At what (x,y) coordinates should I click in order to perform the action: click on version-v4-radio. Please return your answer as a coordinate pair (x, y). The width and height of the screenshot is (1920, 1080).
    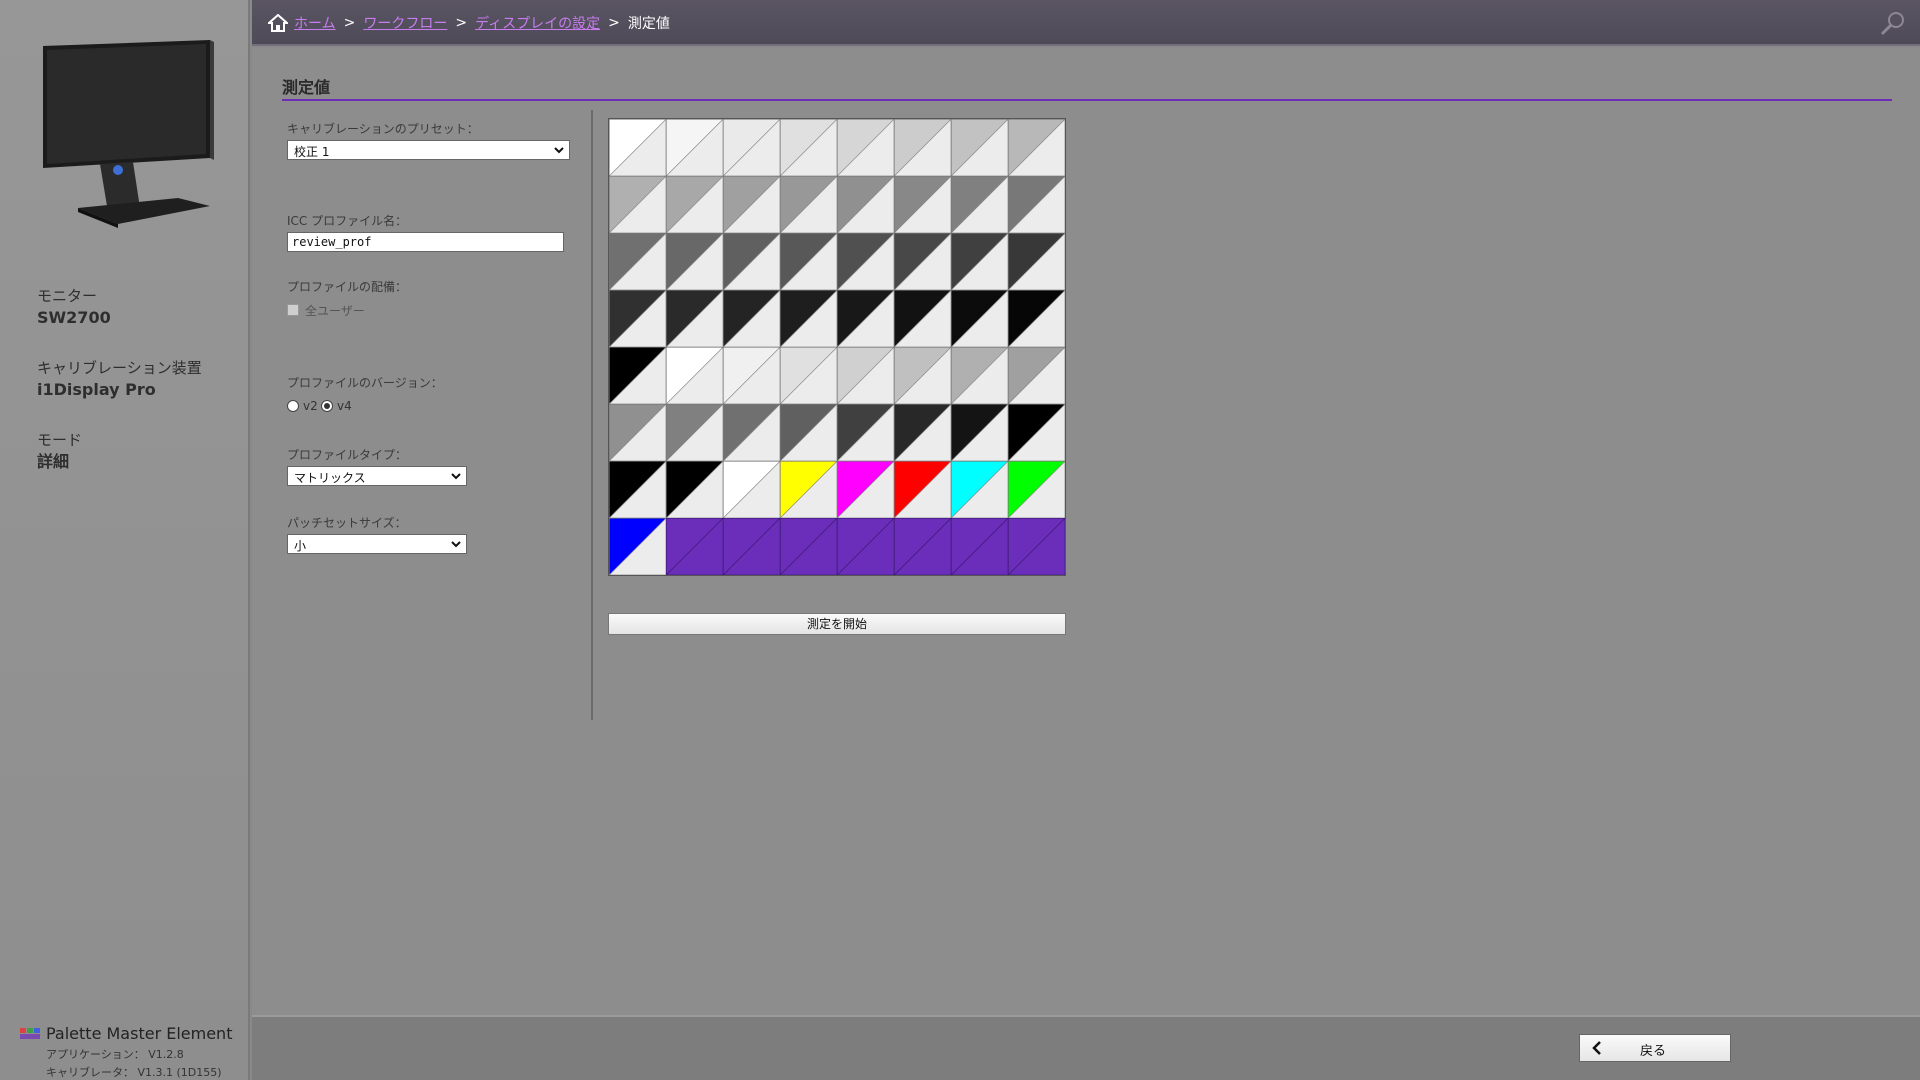
    Looking at the image, I should click on (327, 406).